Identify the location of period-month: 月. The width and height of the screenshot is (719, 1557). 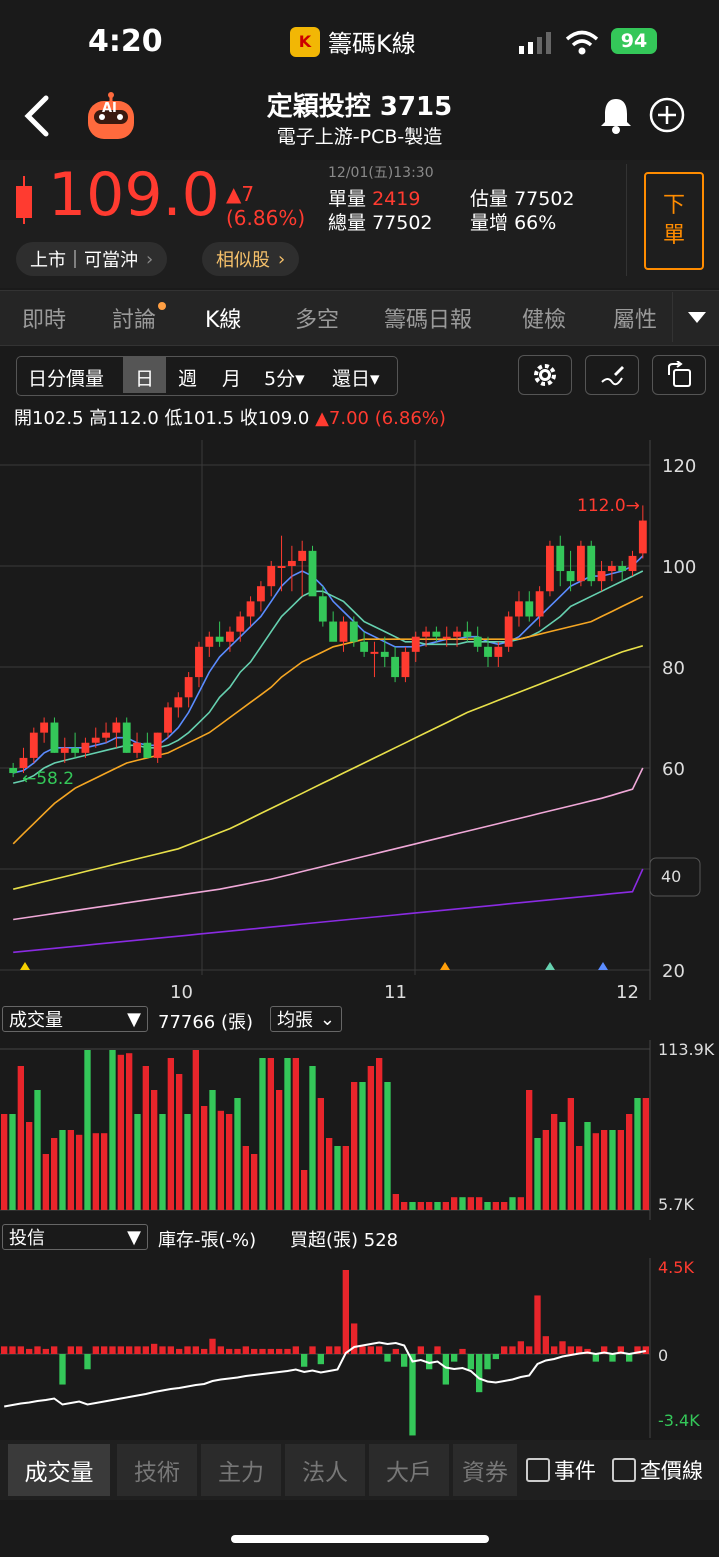
(231, 377).